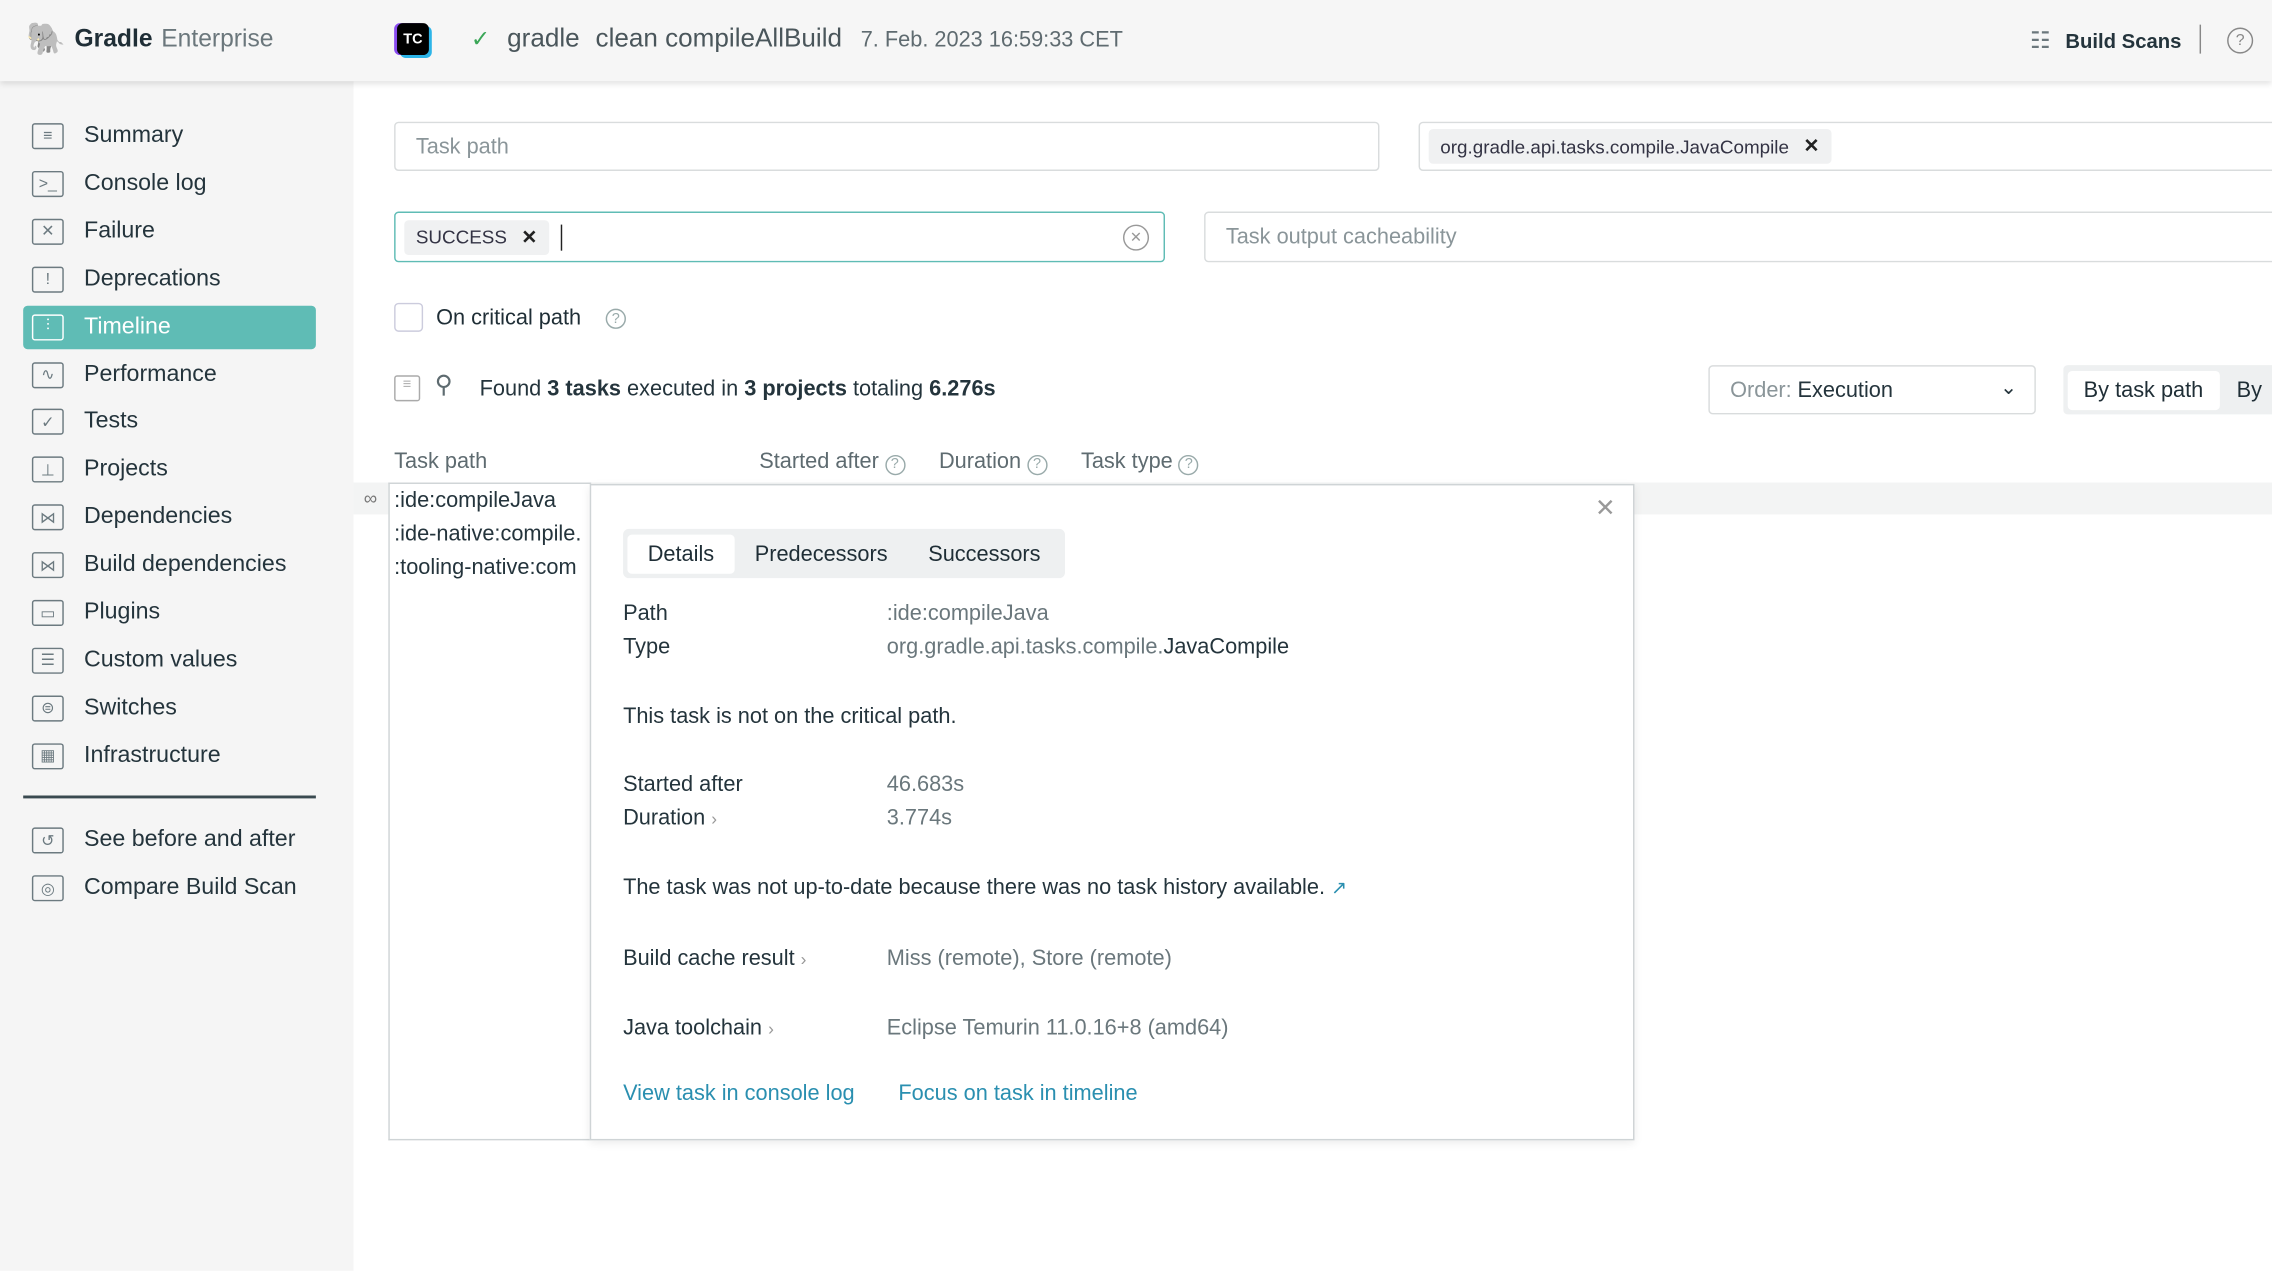 The image size is (2272, 1271). I want to click on clear-icon: ✕, so click(1136, 237).